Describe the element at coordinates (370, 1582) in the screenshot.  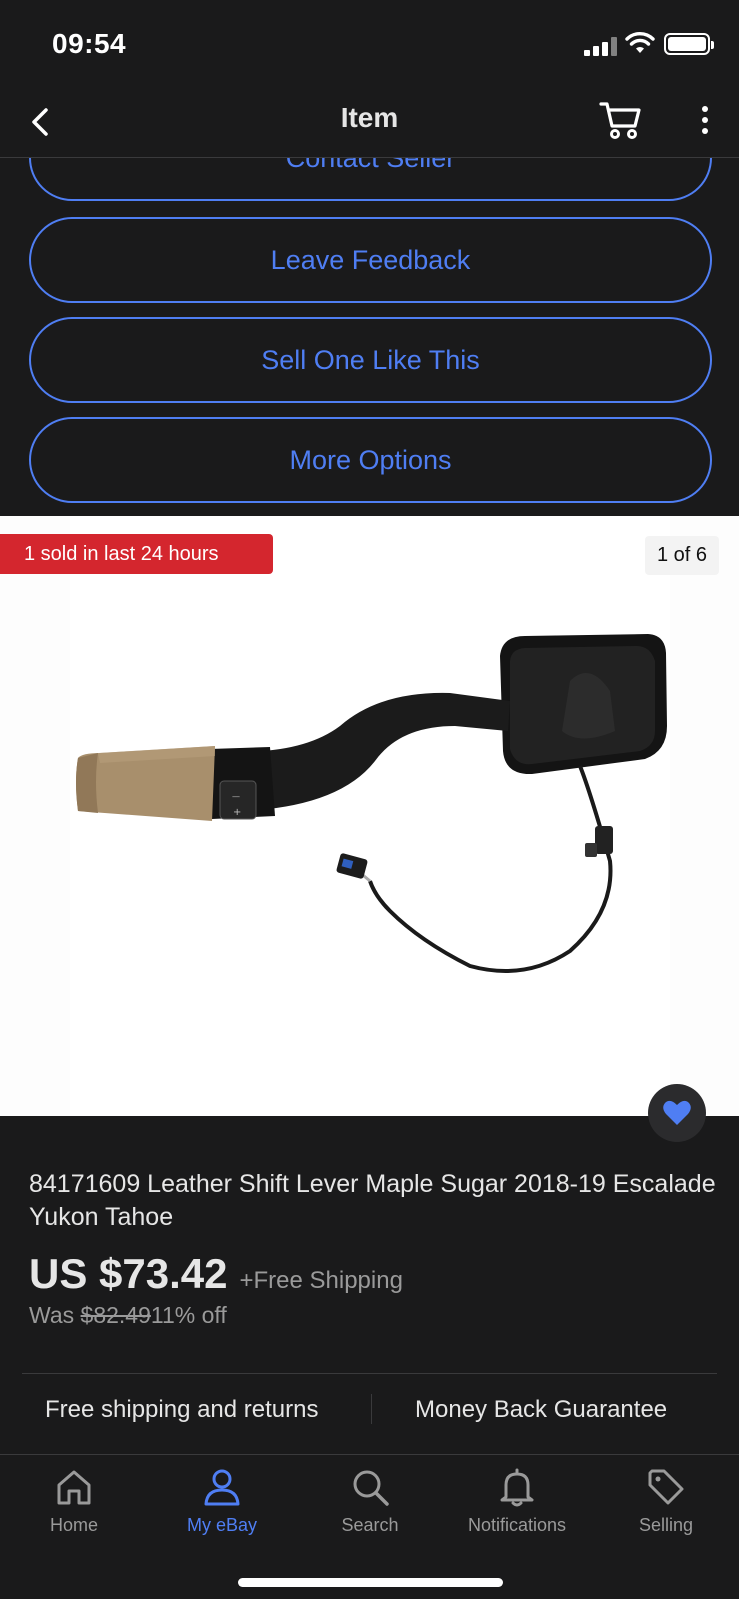
I see `home-indicator` at that location.